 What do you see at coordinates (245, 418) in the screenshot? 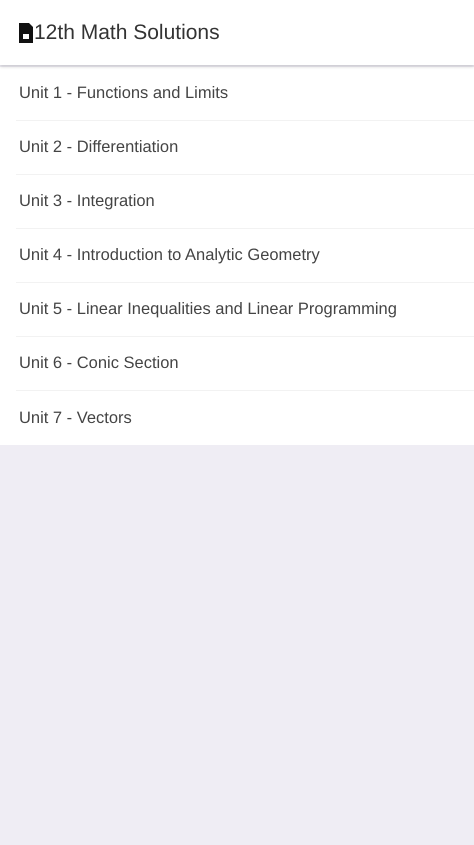
I see `unit-list-item: Unit 7 - Vectors` at bounding box center [245, 418].